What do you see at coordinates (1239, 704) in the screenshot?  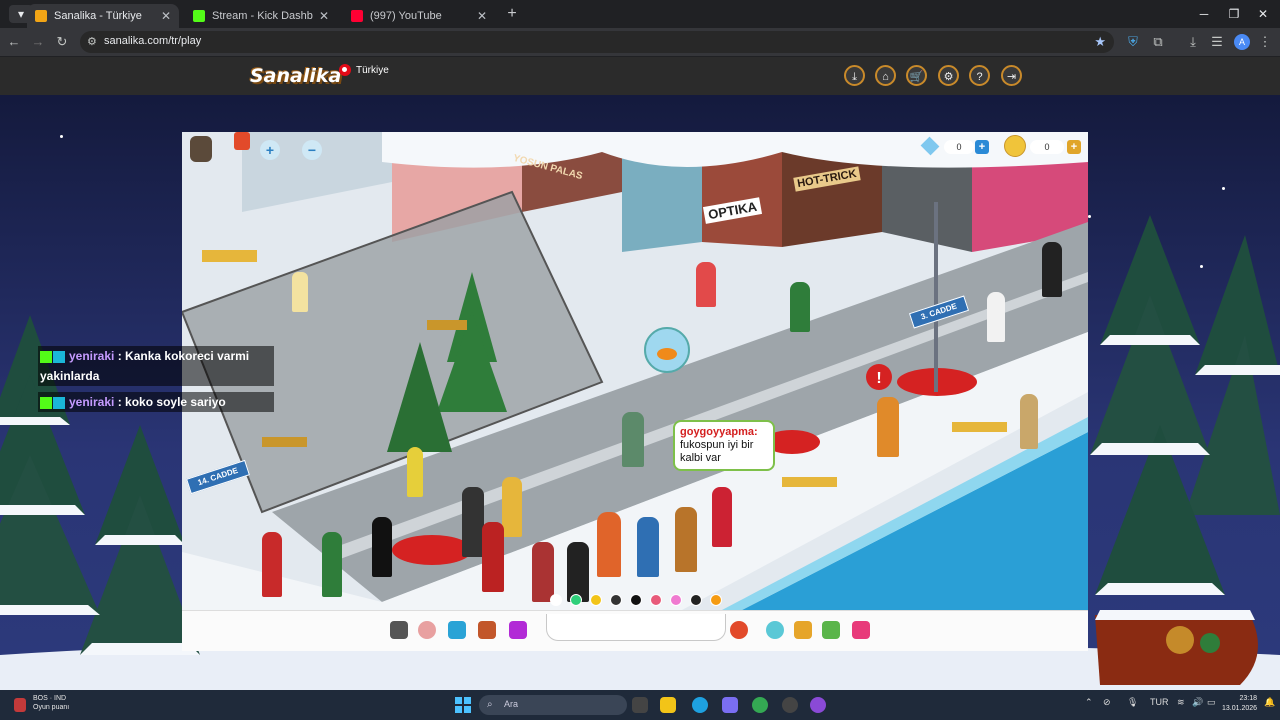 I see `system-clock: 23:18 13.01.2026` at bounding box center [1239, 704].